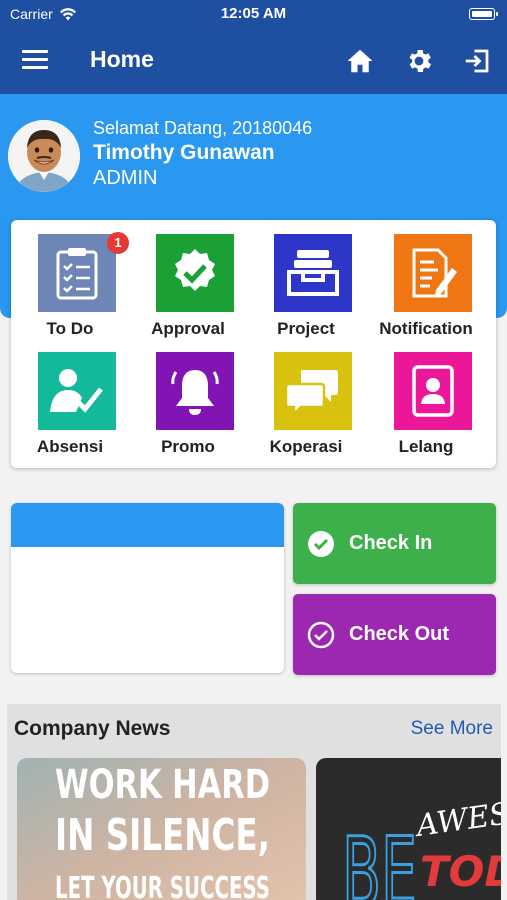  Describe the element at coordinates (426, 446) in the screenshot. I see `menu-label: Lelang` at that location.